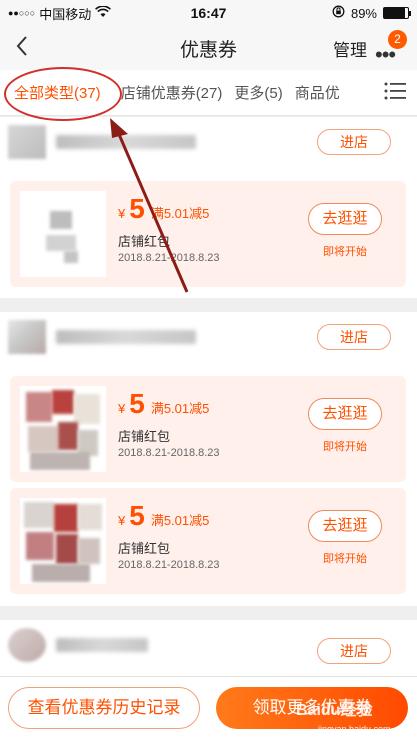 This screenshot has height=743, width=417. I want to click on more-menu-button: ••• 2, so click(390, 48).